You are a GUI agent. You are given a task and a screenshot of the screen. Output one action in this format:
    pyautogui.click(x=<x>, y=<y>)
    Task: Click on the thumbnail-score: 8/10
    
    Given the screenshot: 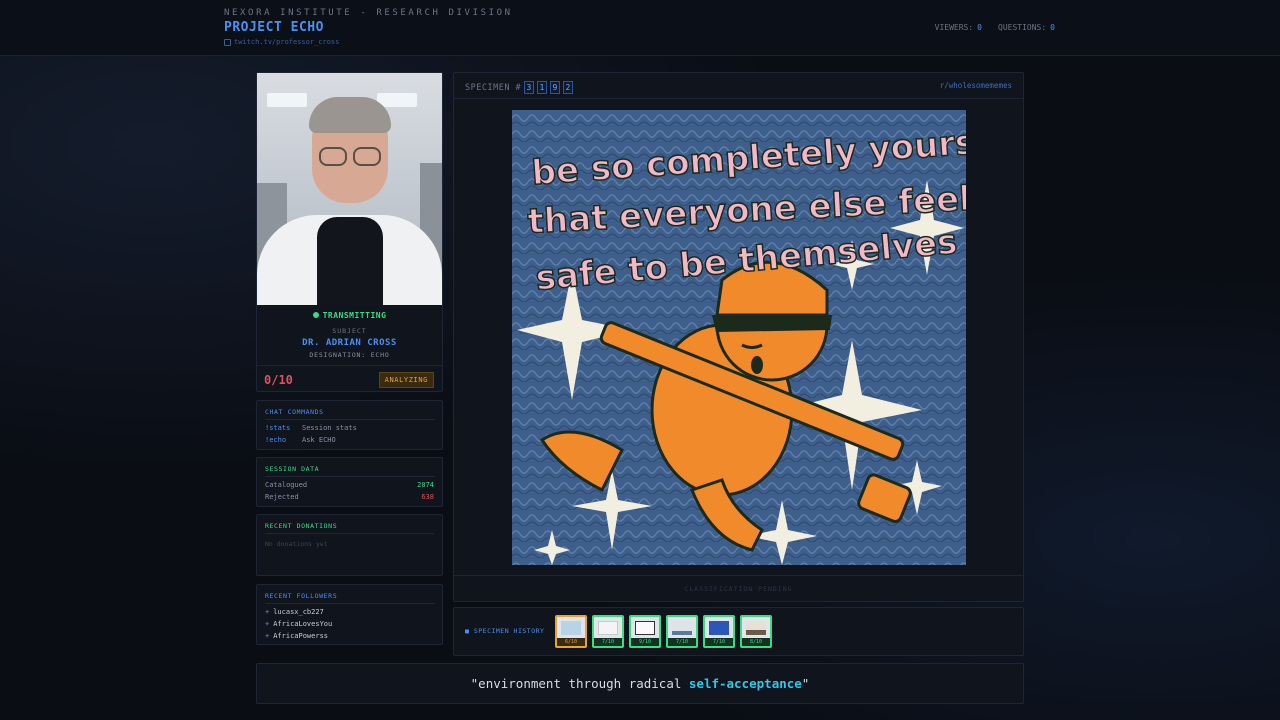 What is the action you would take?
    pyautogui.click(x=756, y=642)
    